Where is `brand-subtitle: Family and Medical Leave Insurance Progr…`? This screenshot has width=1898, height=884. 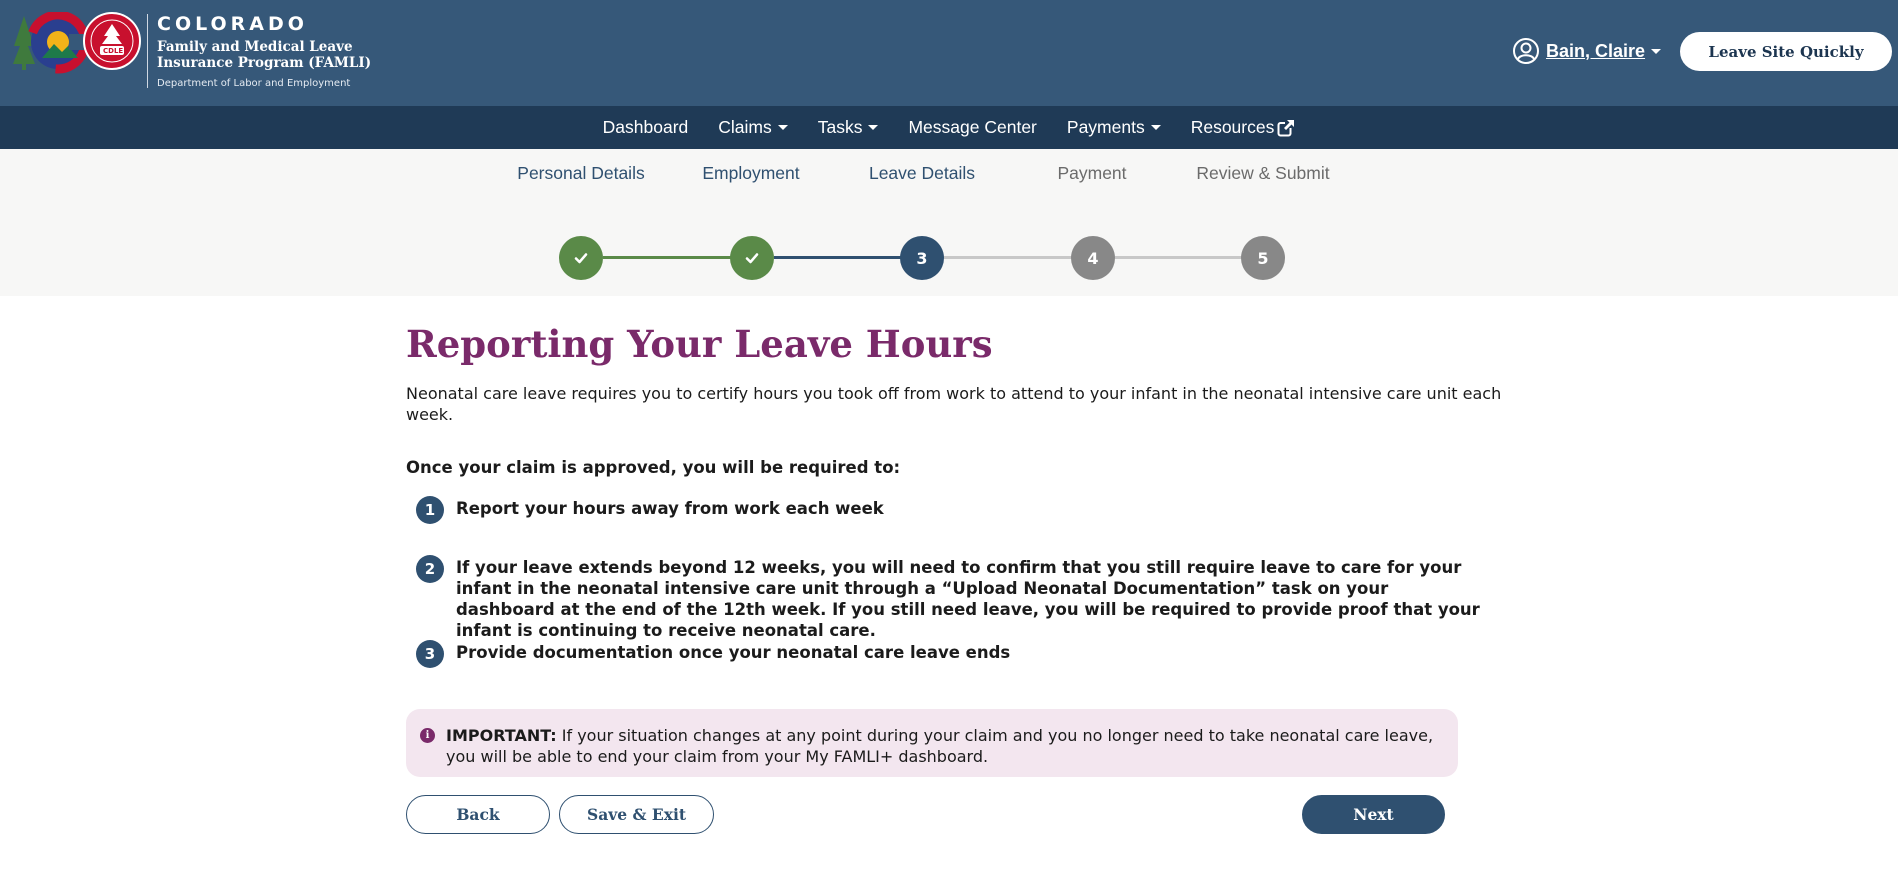
brand-subtitle: Family and Medical Leave Insurance Progr… is located at coordinates (264, 55).